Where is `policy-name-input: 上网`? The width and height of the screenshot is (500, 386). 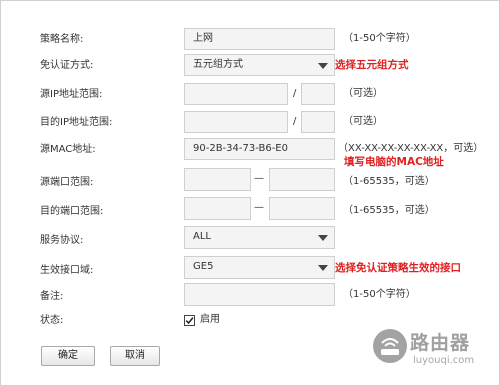
policy-name-input: 上网 is located at coordinates (259, 39).